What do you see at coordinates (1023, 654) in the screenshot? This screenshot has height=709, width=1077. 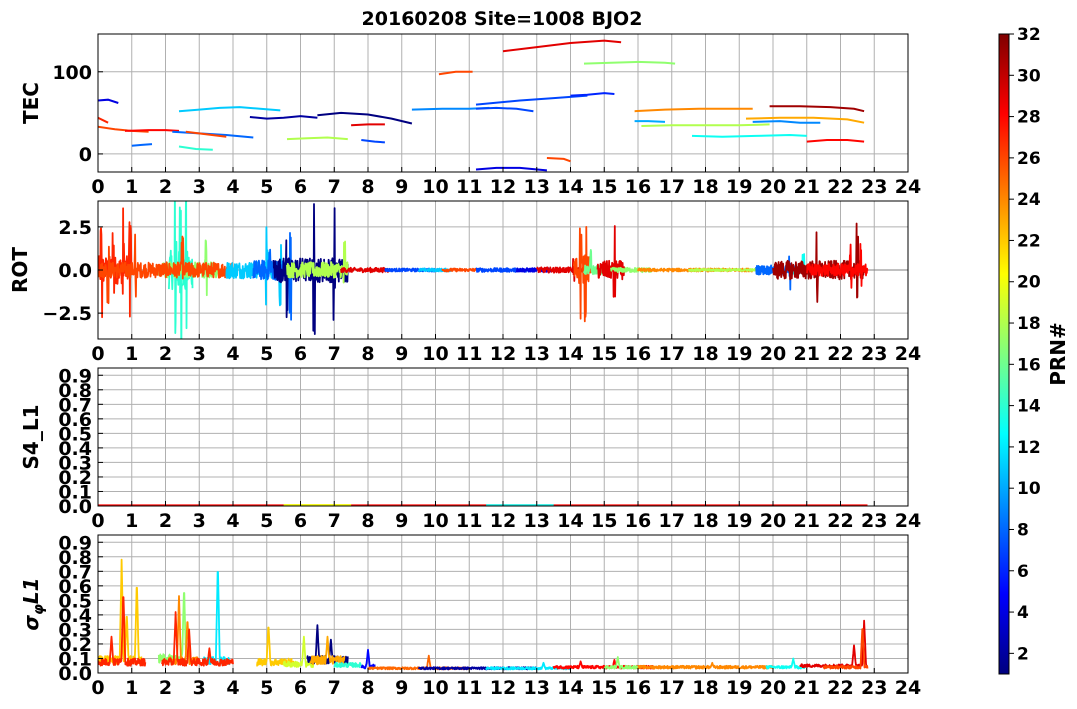 I see `colorbar-tick-label: 2` at bounding box center [1023, 654].